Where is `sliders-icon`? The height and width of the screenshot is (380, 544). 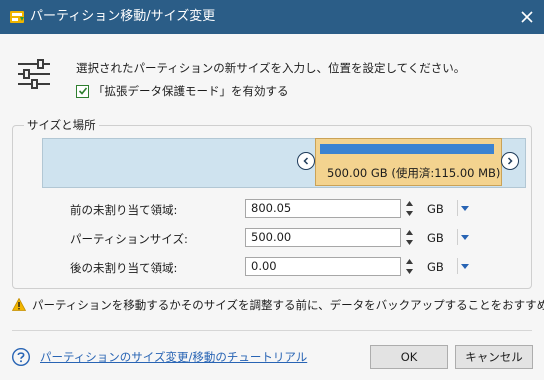
sliders-icon is located at coordinates (34, 74).